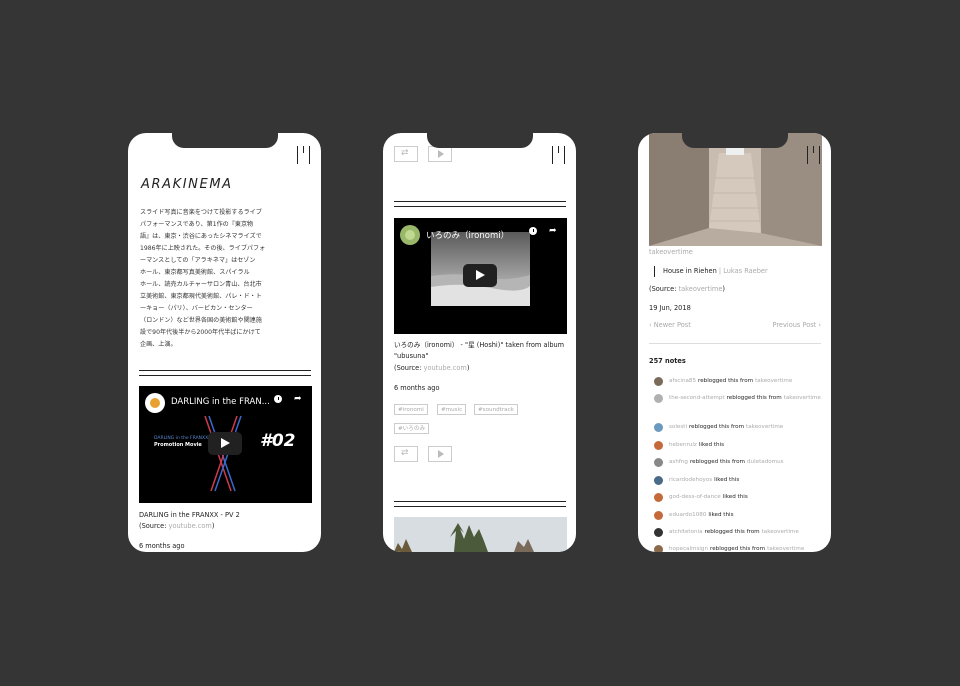 The height and width of the screenshot is (686, 960). Describe the element at coordinates (467, 235) in the screenshot. I see `video-title: いろのみ（ironomi）` at that location.